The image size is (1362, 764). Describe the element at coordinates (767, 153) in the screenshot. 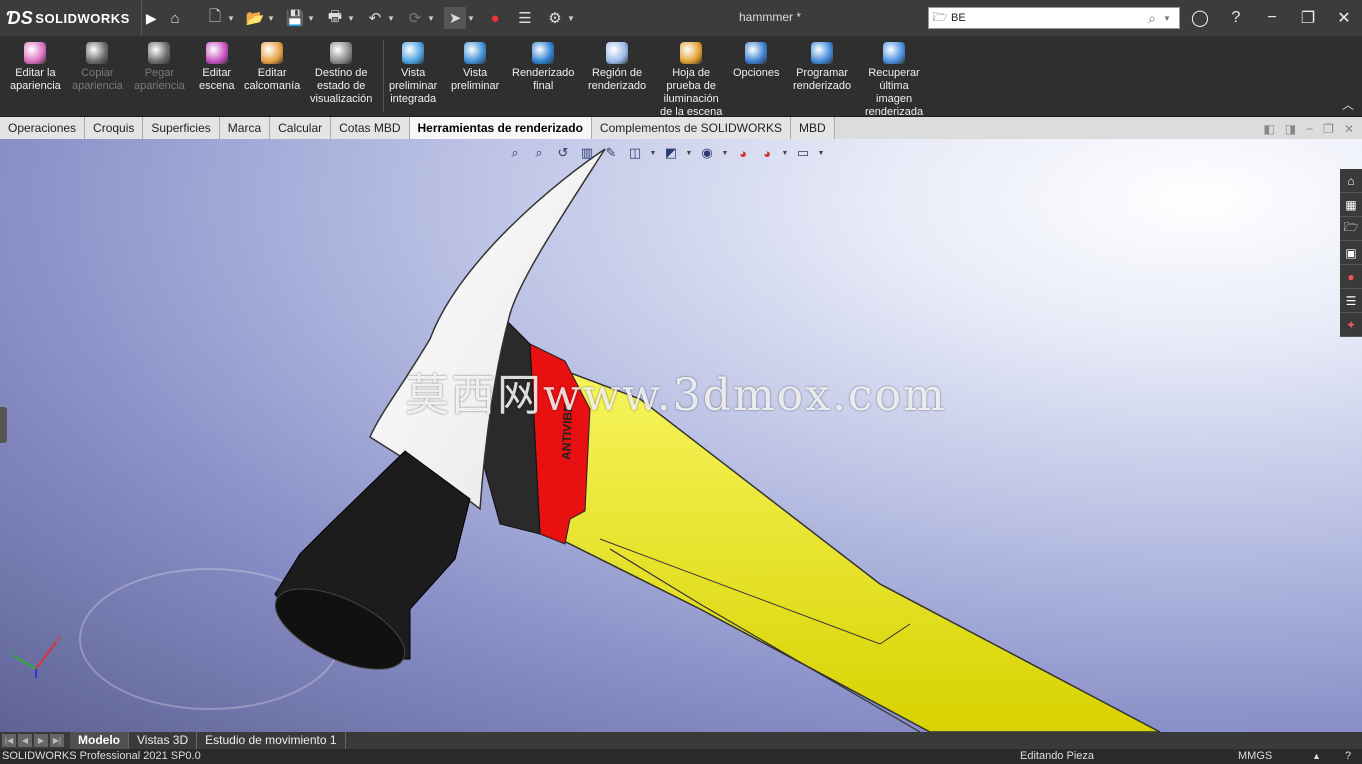

I see `apply-scene-icon: ◕` at that location.